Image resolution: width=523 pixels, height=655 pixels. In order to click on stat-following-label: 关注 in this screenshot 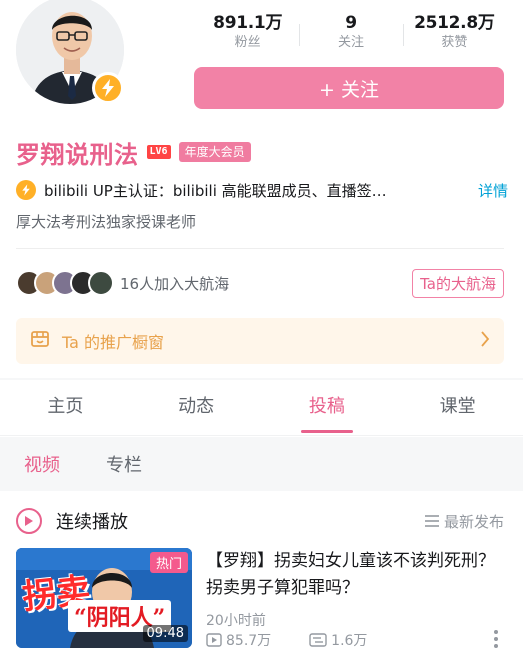, I will do `click(350, 42)`.